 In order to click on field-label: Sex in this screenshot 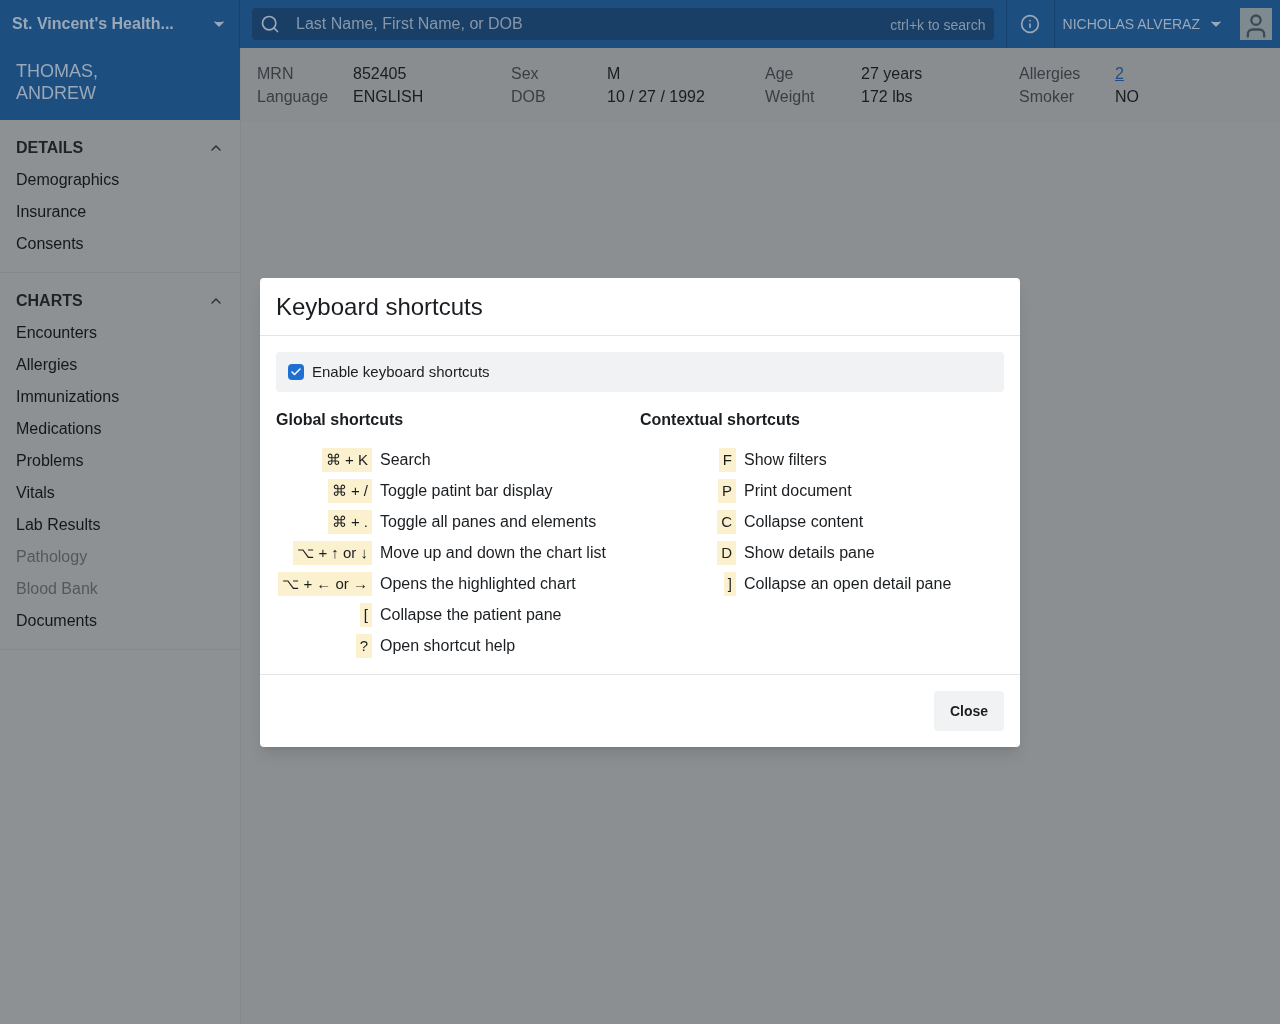, I will do `click(525, 74)`.